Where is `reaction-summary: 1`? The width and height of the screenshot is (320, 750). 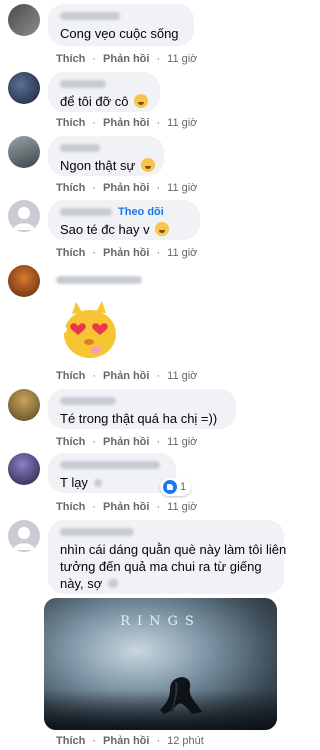
reaction-summary: 1 is located at coordinates (176, 487).